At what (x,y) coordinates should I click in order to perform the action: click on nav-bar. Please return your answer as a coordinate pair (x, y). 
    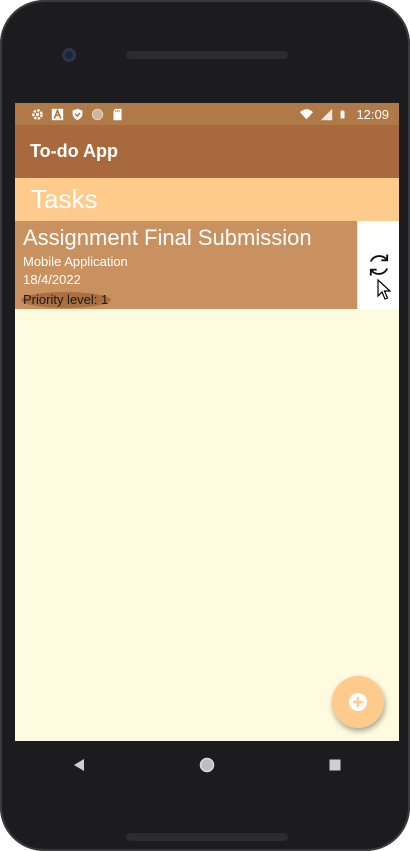
    Looking at the image, I should click on (207, 765).